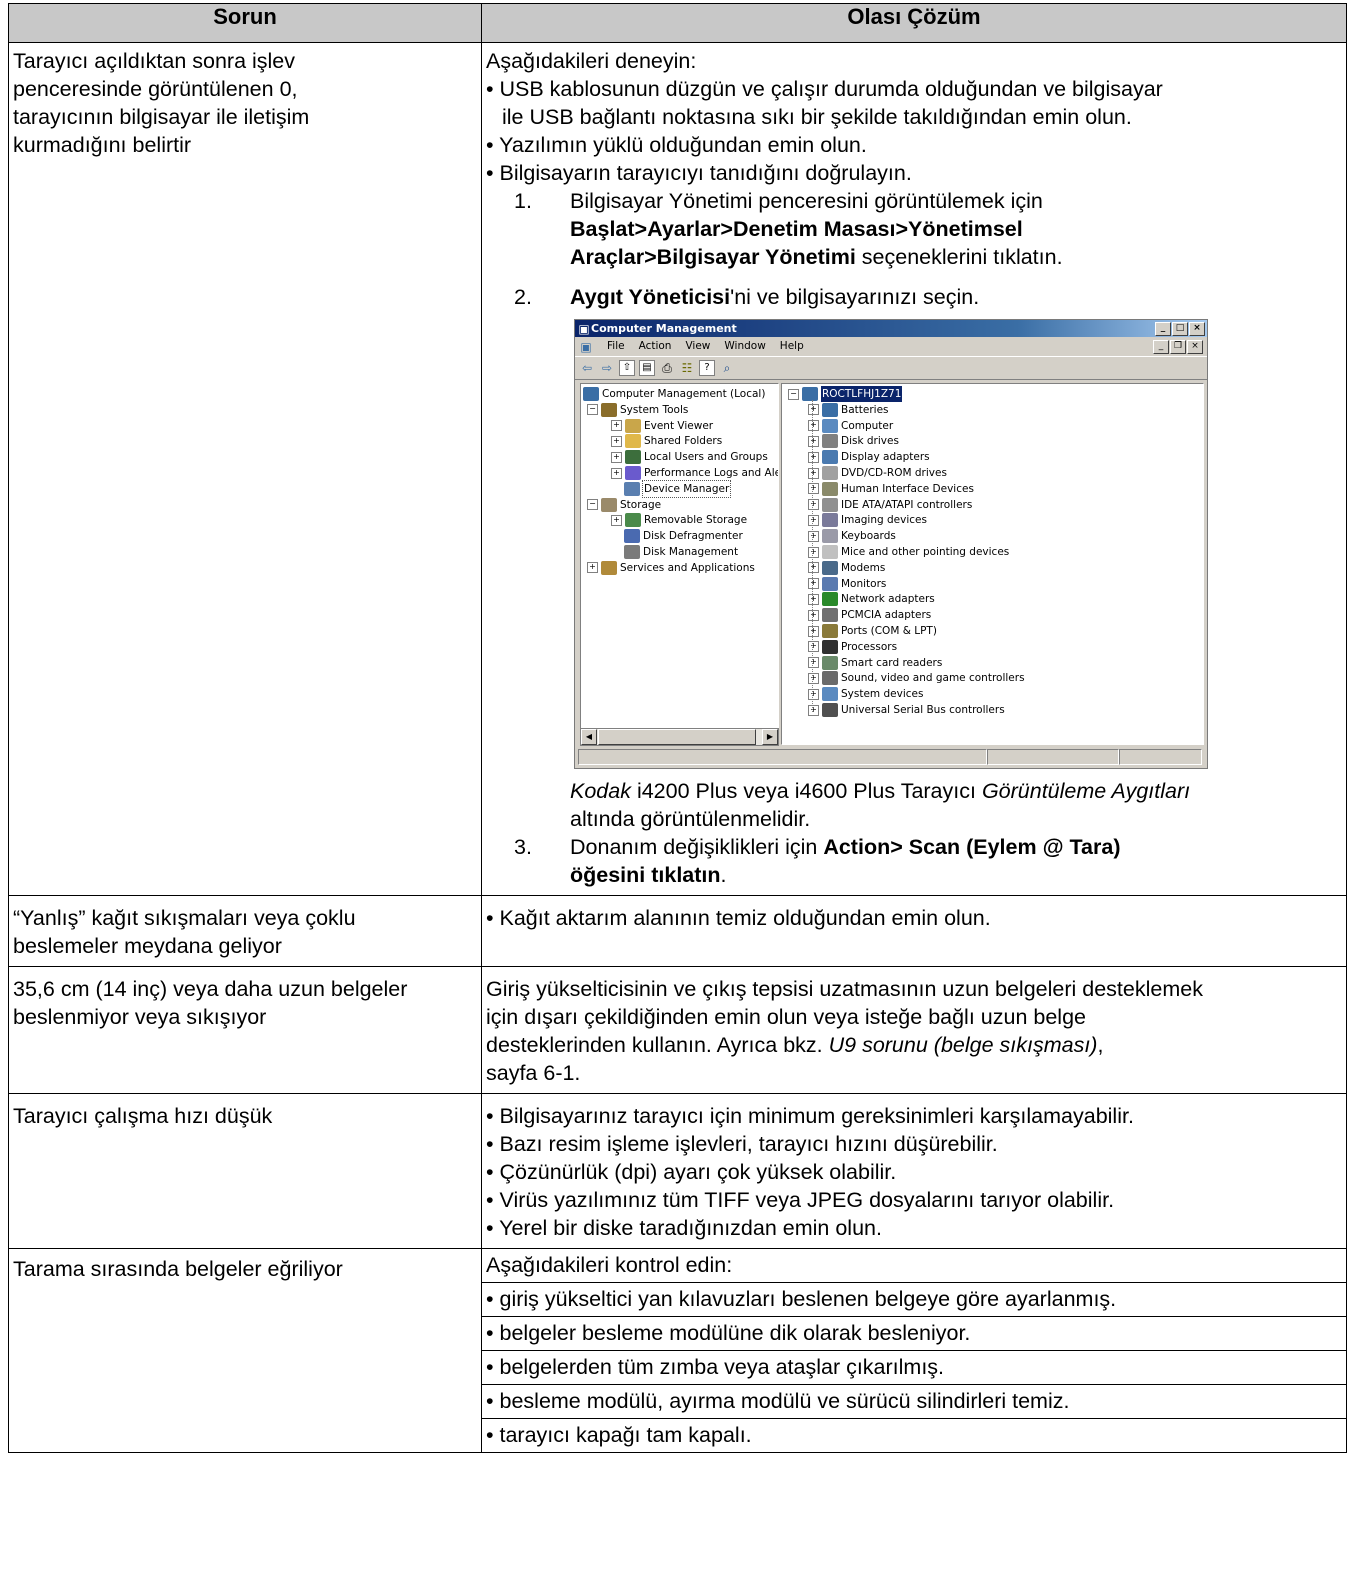 The height and width of the screenshot is (1583, 1354). What do you see at coordinates (869, 457) in the screenshot?
I see `tree-item: + Display adapters` at bounding box center [869, 457].